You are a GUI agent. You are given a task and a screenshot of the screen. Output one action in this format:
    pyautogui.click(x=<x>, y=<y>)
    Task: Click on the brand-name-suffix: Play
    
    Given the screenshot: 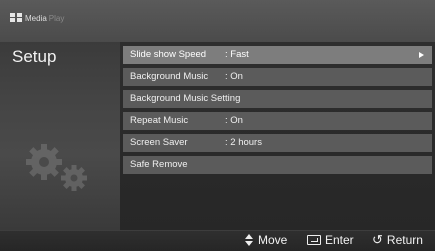 What is the action you would take?
    pyautogui.click(x=56, y=18)
    